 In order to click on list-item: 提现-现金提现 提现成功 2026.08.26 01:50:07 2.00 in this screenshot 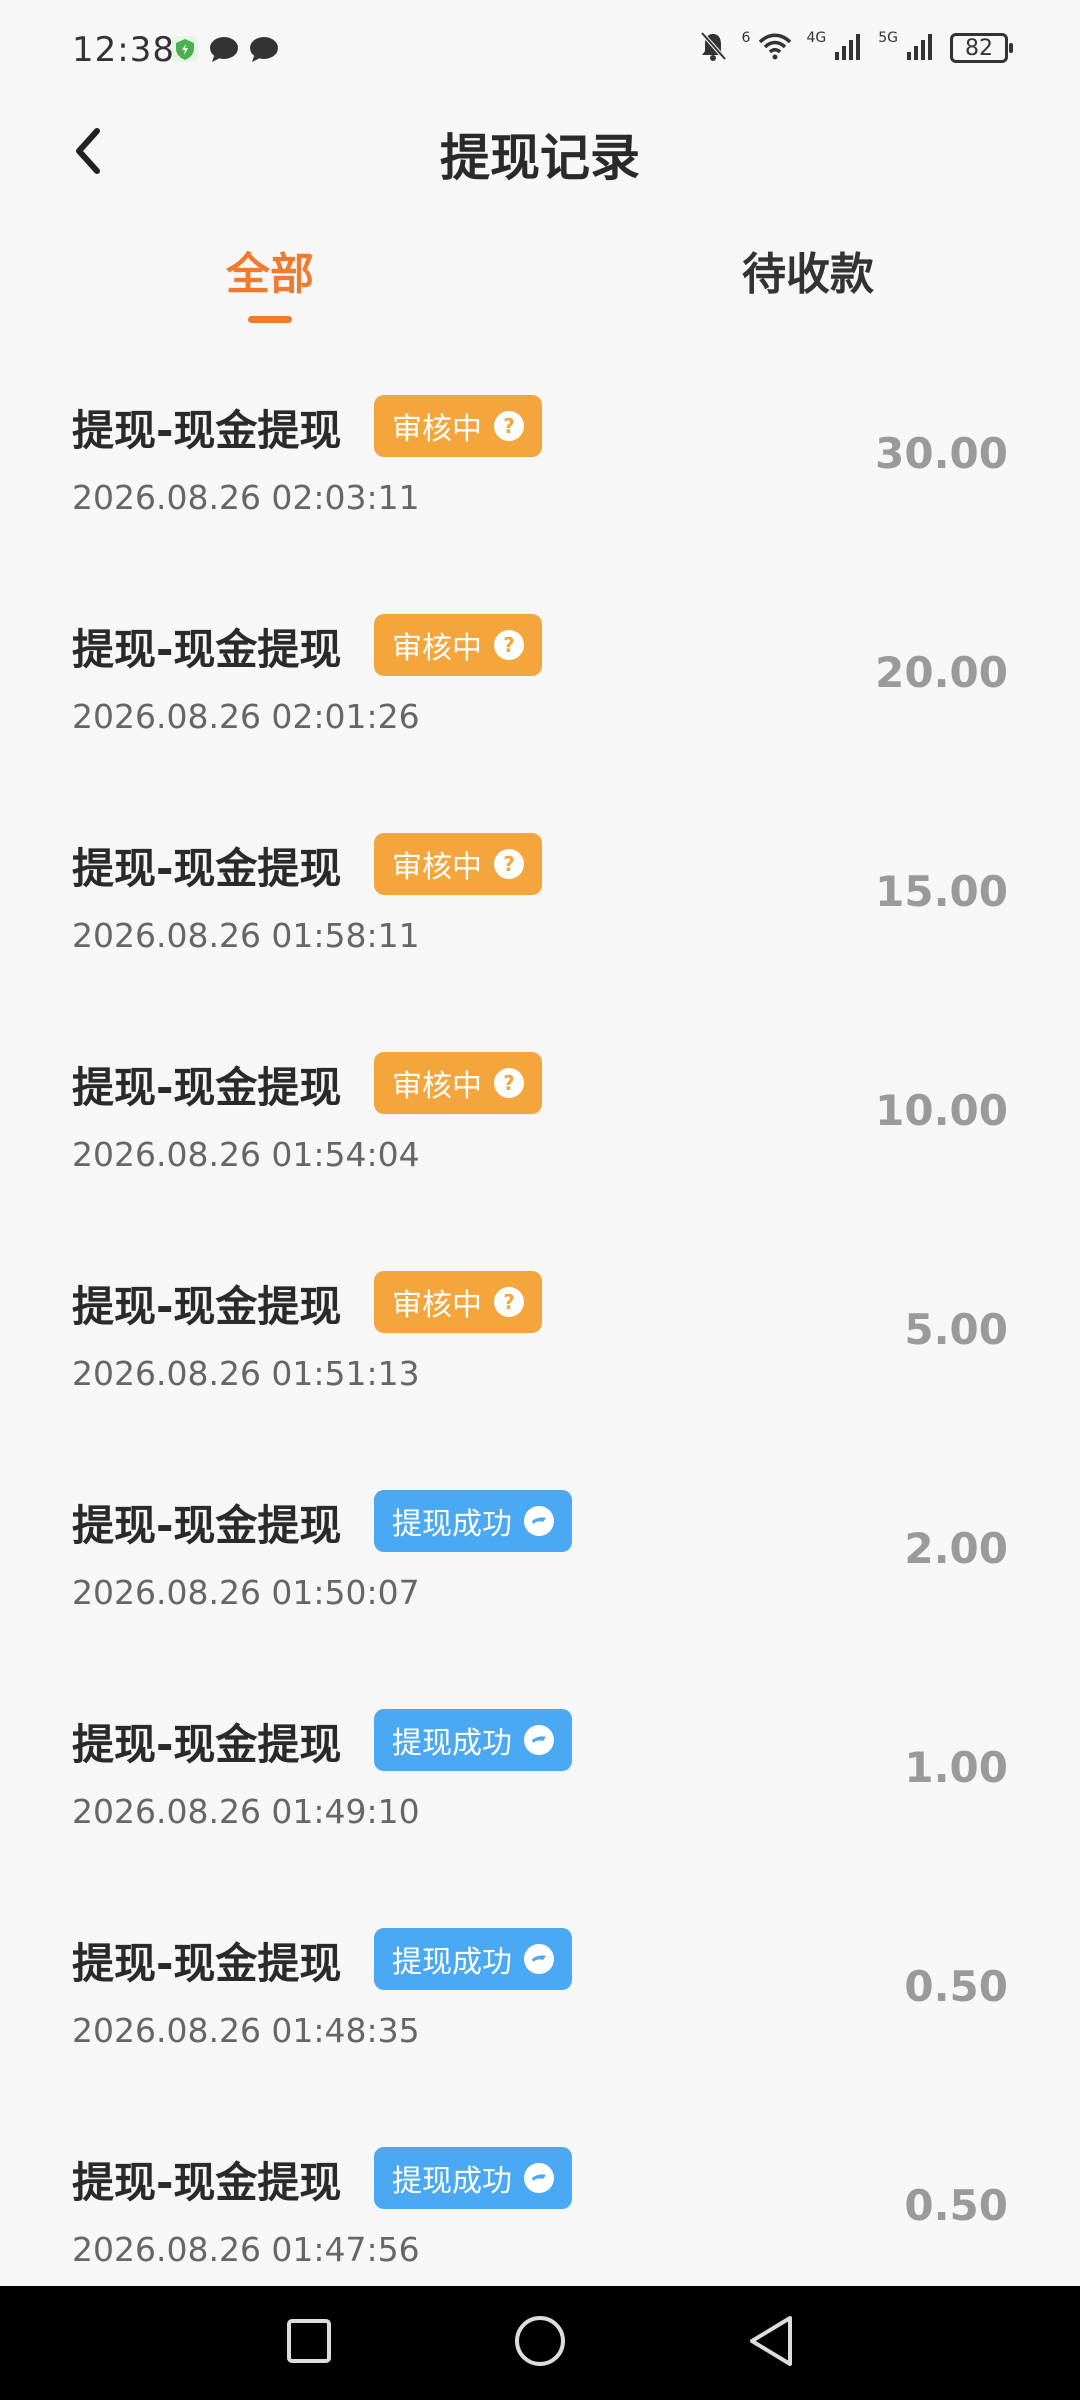, I will do `click(540, 1579)`.